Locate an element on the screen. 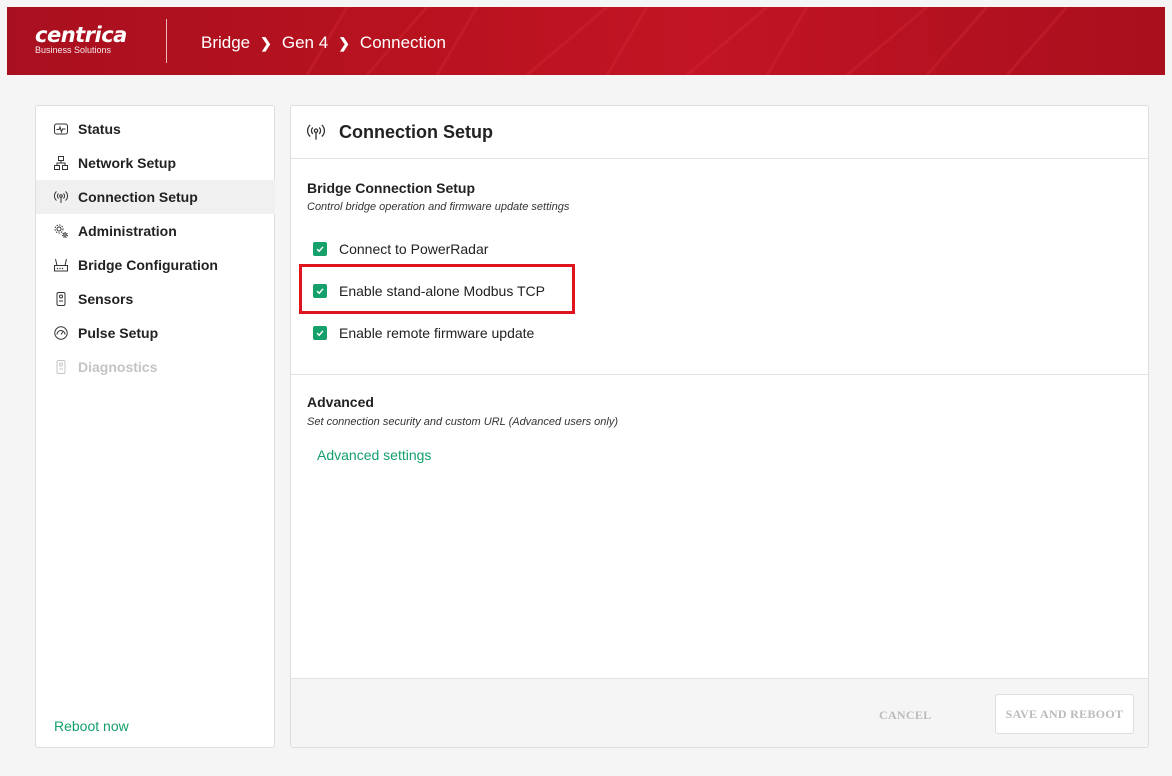 Image resolution: width=1172 pixels, height=776 pixels. breadcrumb-item-connection: Connection is located at coordinates (402, 42).